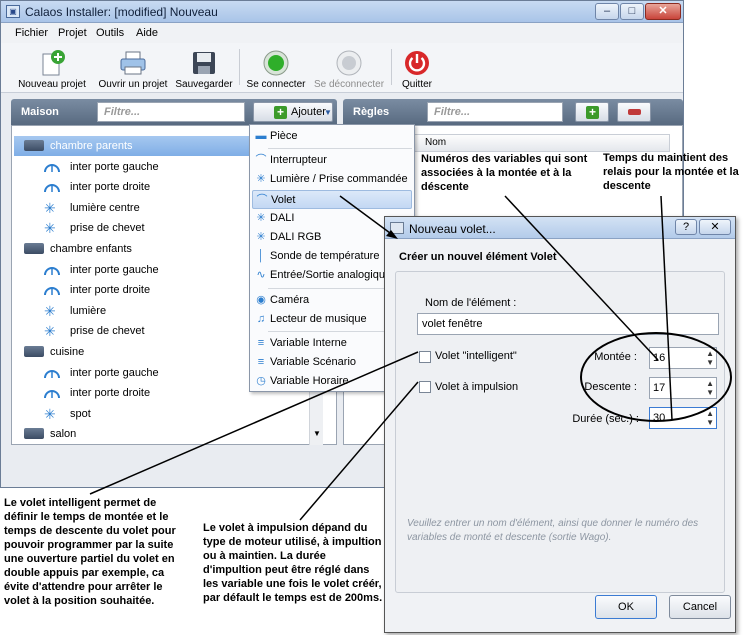 Image resolution: width=750 pixels, height=635 pixels. Describe the element at coordinates (280, 112) in the screenshot. I see `plus-icon: +` at that location.